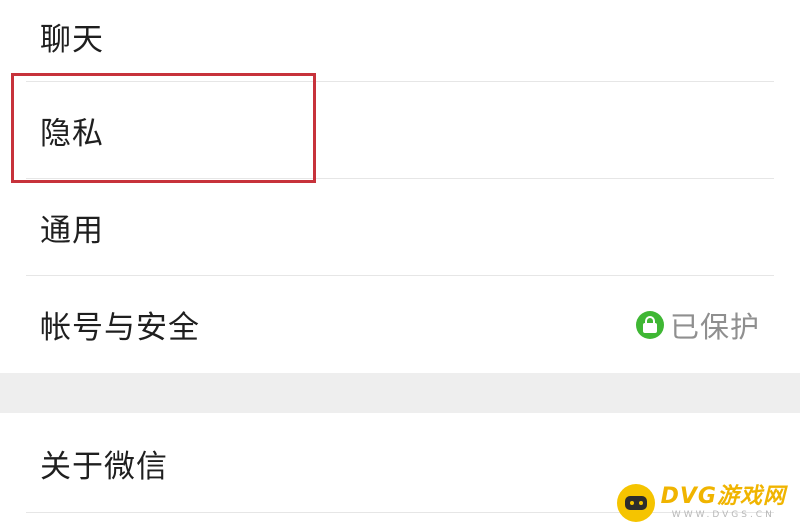 This screenshot has width=800, height=530. Describe the element at coordinates (72, 40) in the screenshot. I see `settings-item-label: 聊天` at that location.